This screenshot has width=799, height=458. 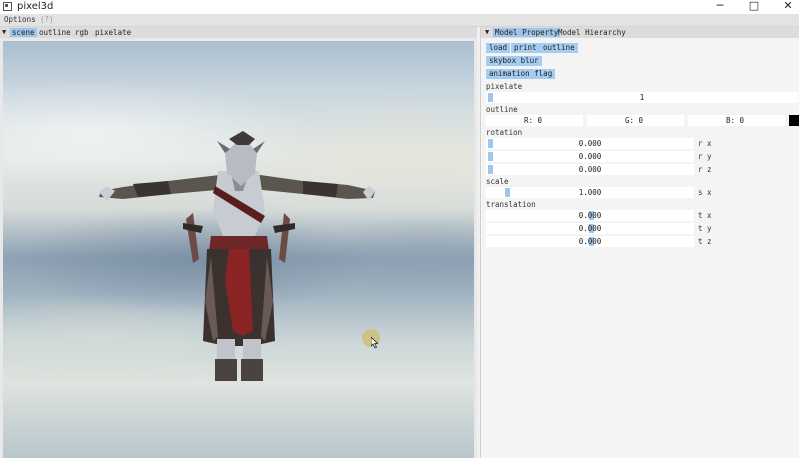 I want to click on rotation-y-axis-label: r y, so click(x=705, y=156).